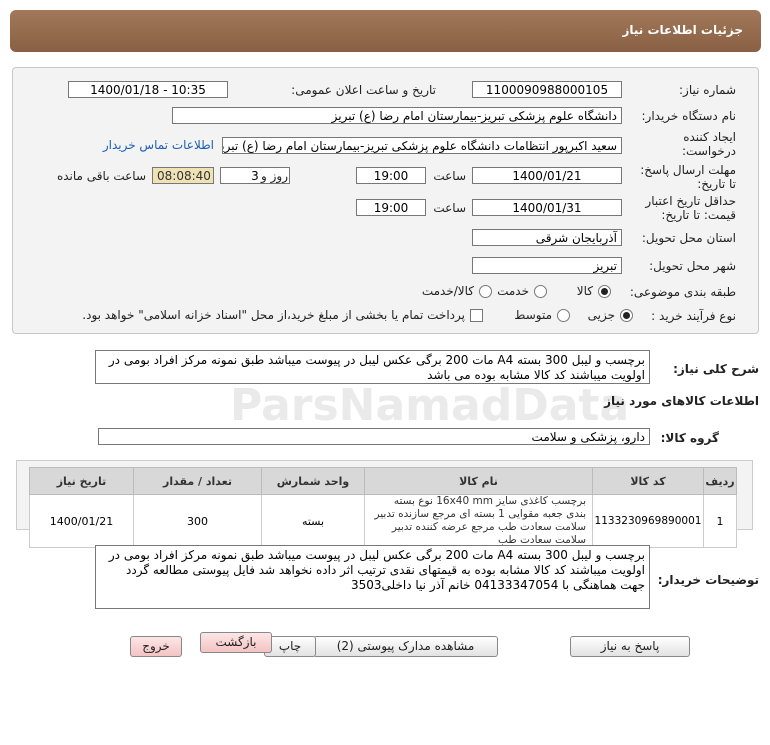 The height and width of the screenshot is (745, 770). Describe the element at coordinates (689, 438) in the screenshot. I see `group-label: گروه کالا:` at that location.